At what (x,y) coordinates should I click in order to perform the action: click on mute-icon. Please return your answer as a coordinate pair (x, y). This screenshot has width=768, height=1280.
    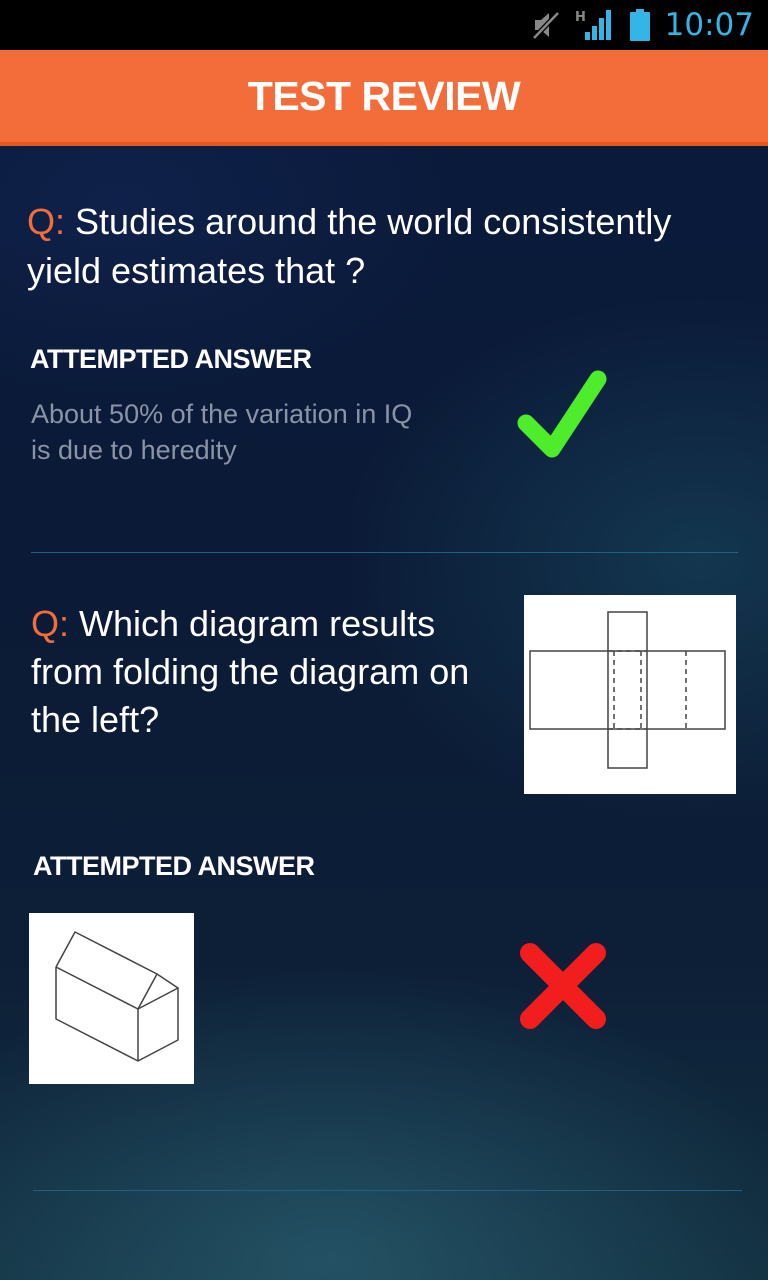
    Looking at the image, I should click on (546, 25).